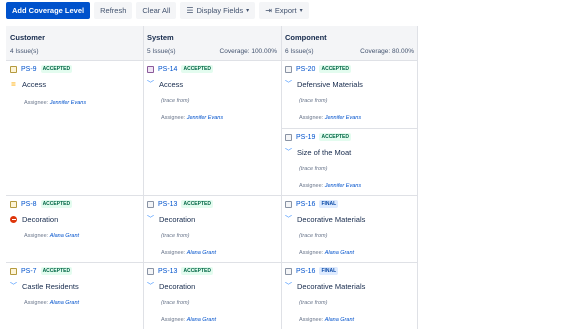  I want to click on display-fields-button: ☰ Display Fields ▾, so click(218, 10).